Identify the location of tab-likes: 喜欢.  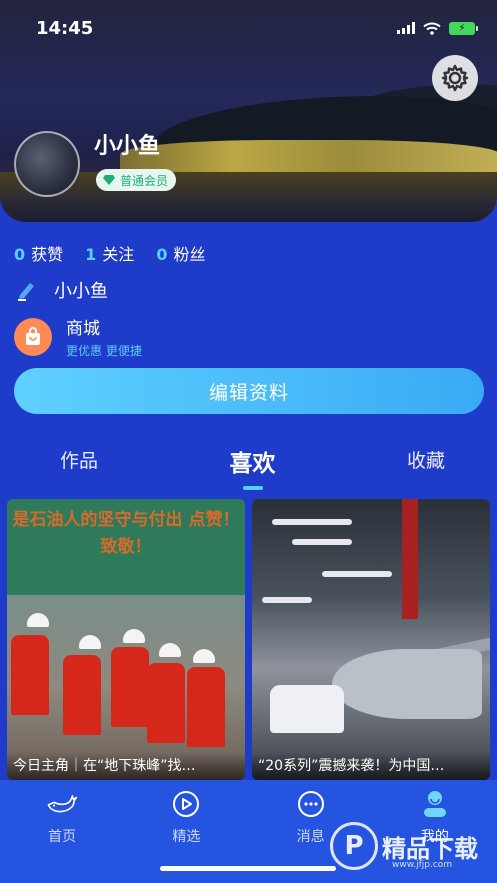
(253, 468).